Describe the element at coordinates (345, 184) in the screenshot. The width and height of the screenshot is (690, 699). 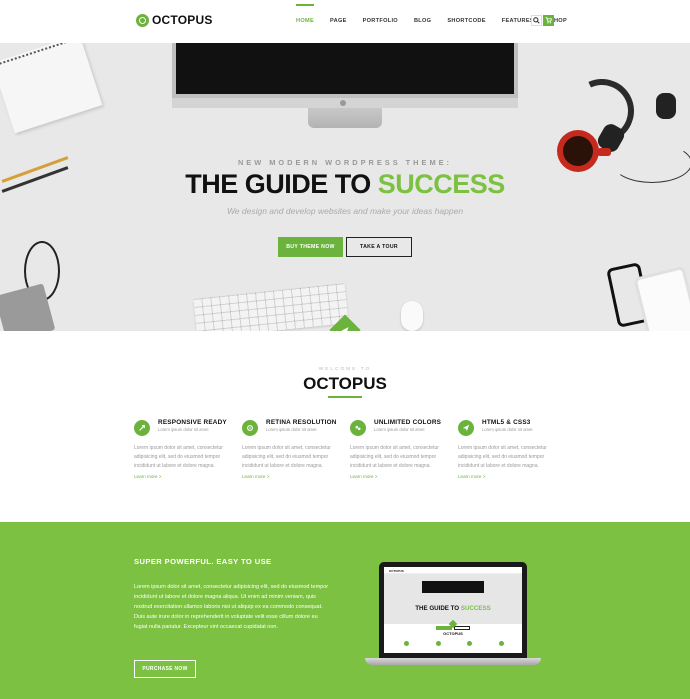
I see `hero-title: THE GUIDE TO SUCCESS` at that location.